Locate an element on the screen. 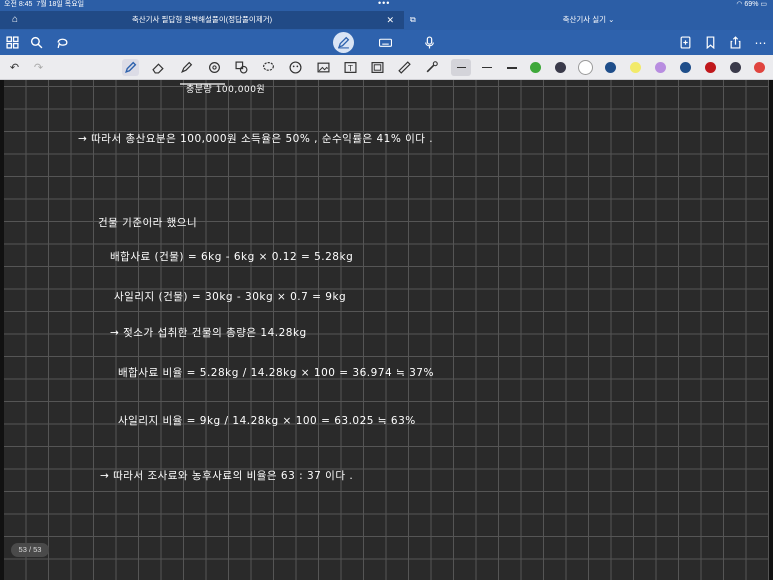 Image resolution: width=773 pixels, height=580 pixels. page-indicator: 53 / 53 is located at coordinates (30, 550).